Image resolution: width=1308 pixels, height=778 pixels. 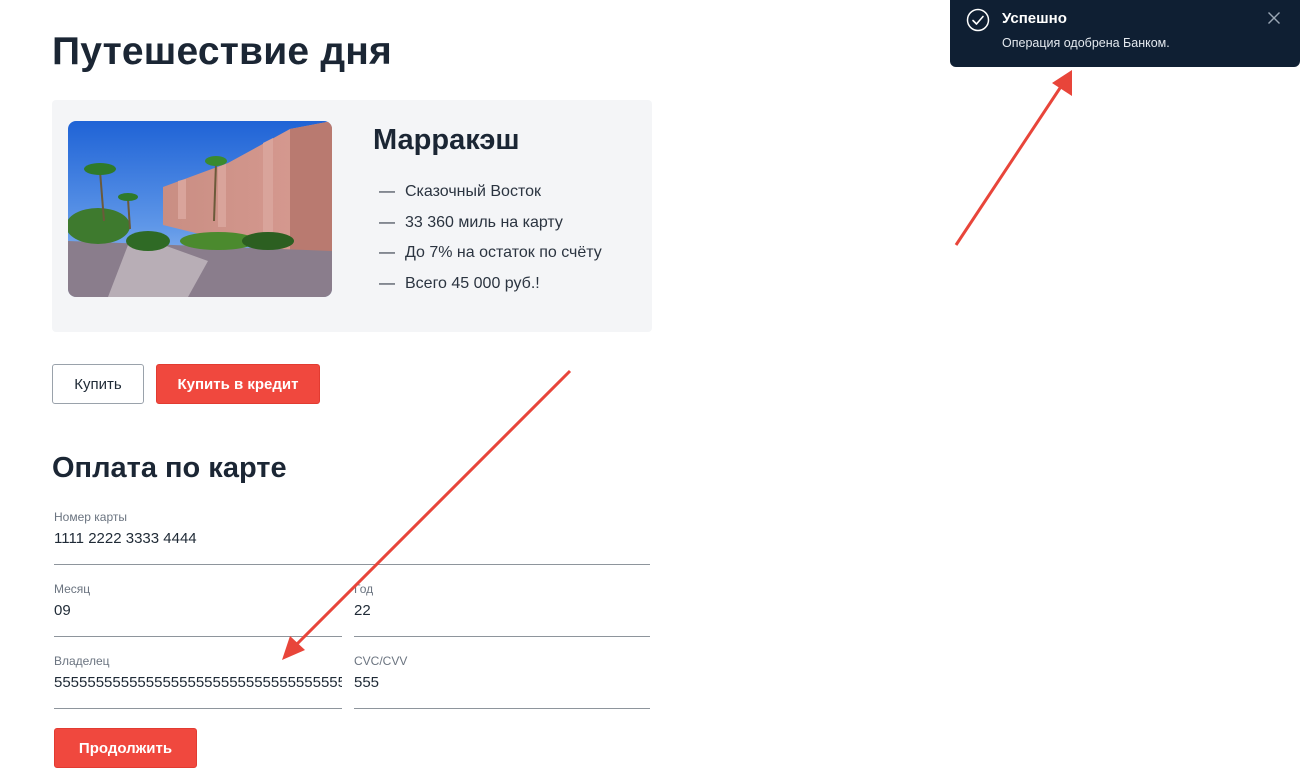 I want to click on year-label: Год, so click(x=364, y=589).